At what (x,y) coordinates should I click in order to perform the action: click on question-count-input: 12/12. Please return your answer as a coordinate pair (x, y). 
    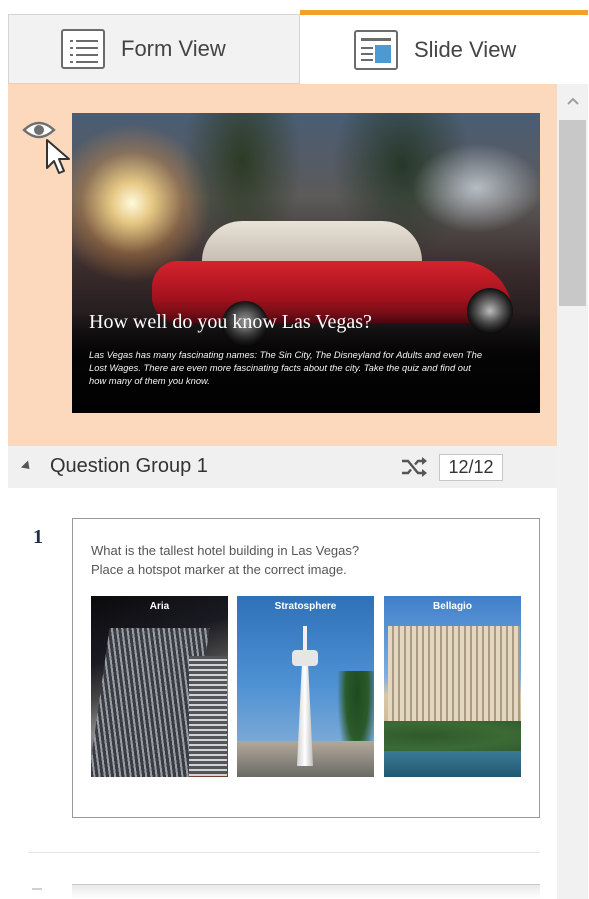
    Looking at the image, I should click on (471, 467).